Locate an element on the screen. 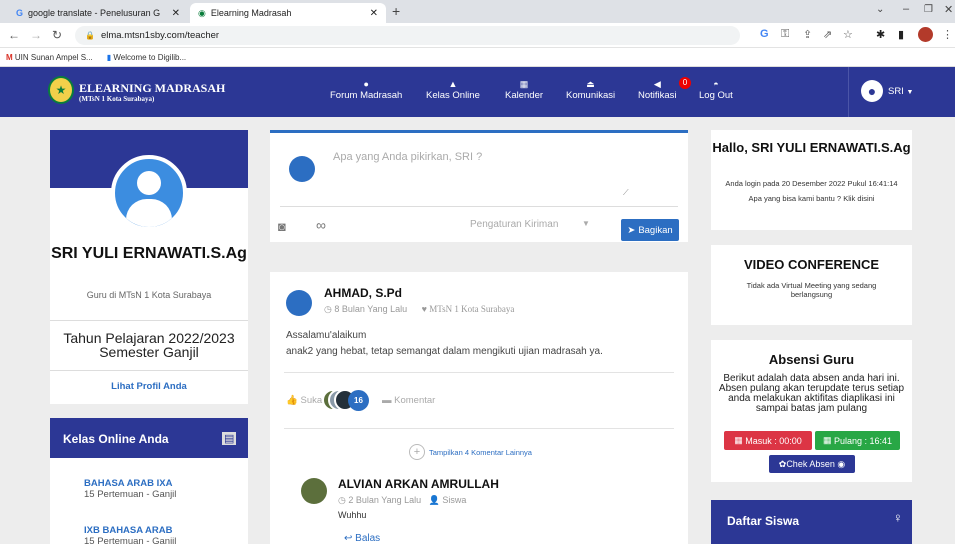 The width and height of the screenshot is (955, 544). gear-icon: ✿ is located at coordinates (782, 463).